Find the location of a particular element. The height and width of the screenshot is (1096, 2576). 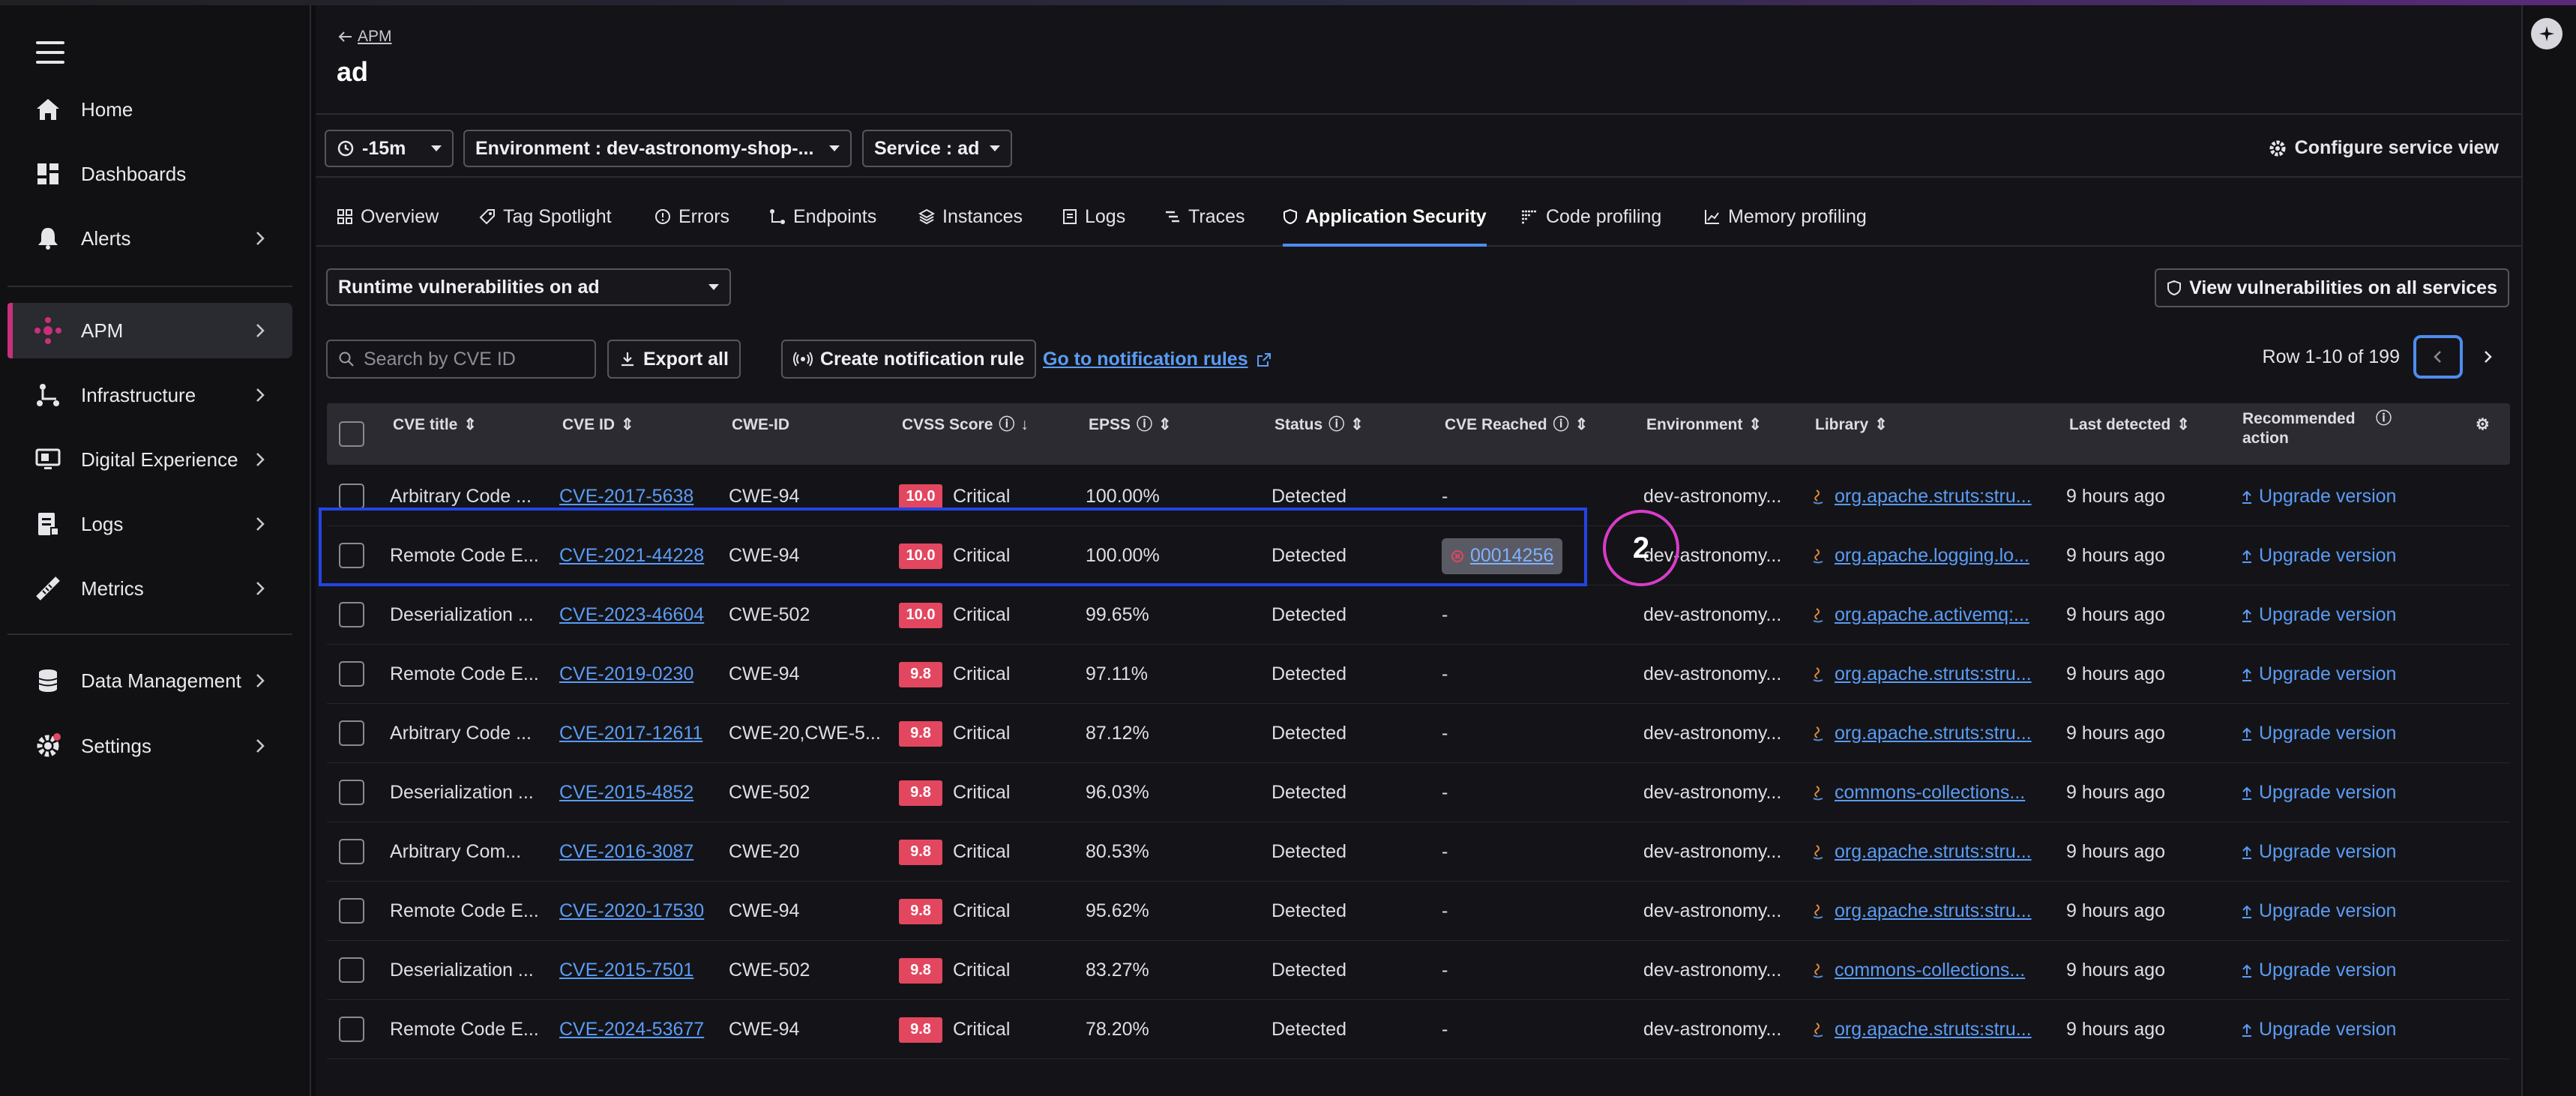

cve-id-link: CVE-2024-53677 is located at coordinates (632, 1030).